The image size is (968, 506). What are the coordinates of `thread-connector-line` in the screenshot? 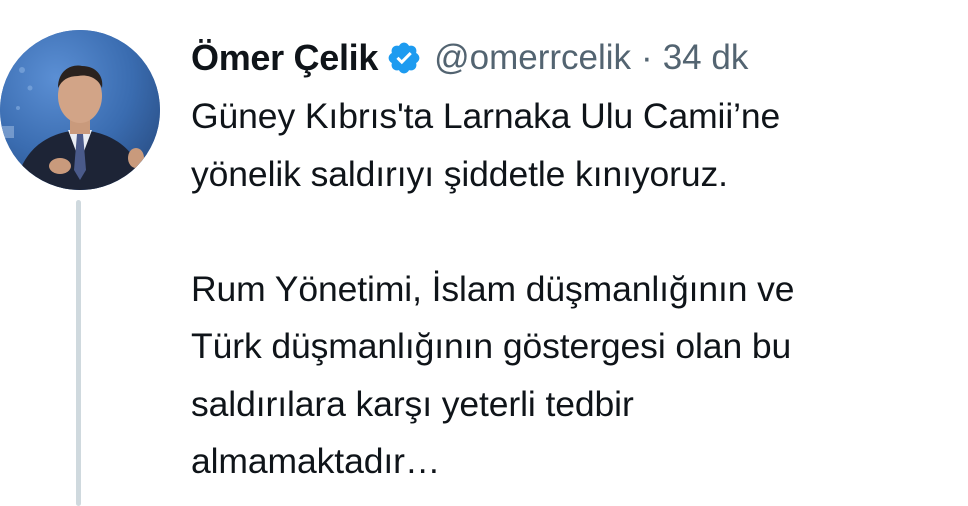 It's located at (78, 353).